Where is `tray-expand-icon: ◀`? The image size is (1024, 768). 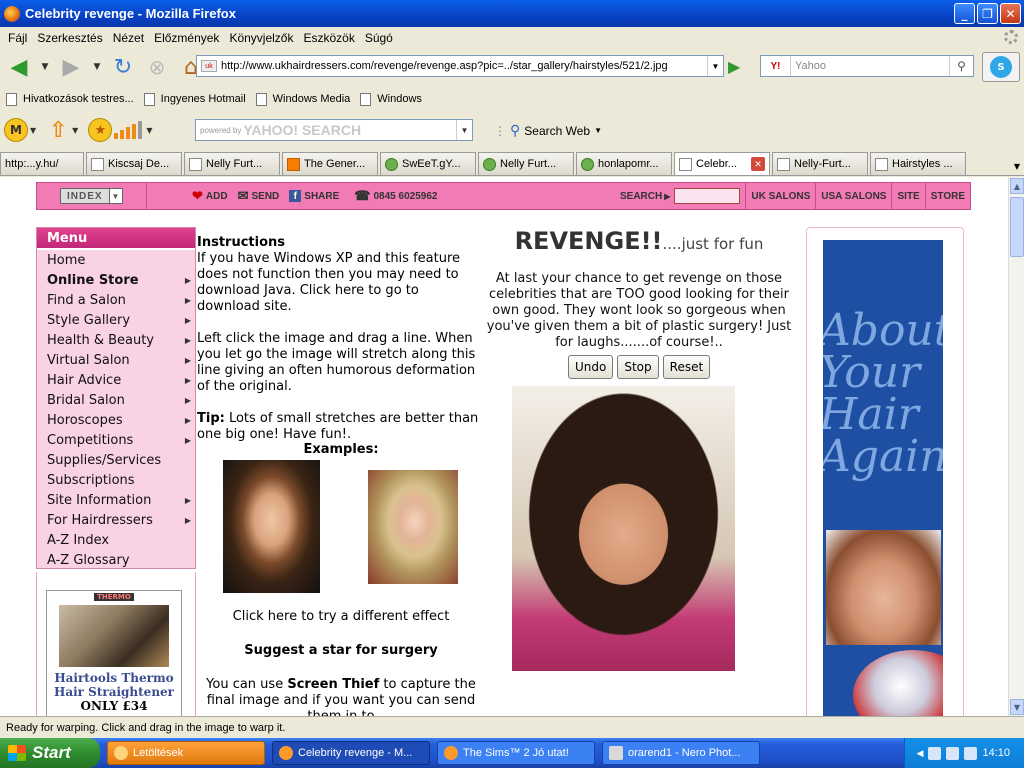
tray-expand-icon: ◀ is located at coordinates (920, 753).